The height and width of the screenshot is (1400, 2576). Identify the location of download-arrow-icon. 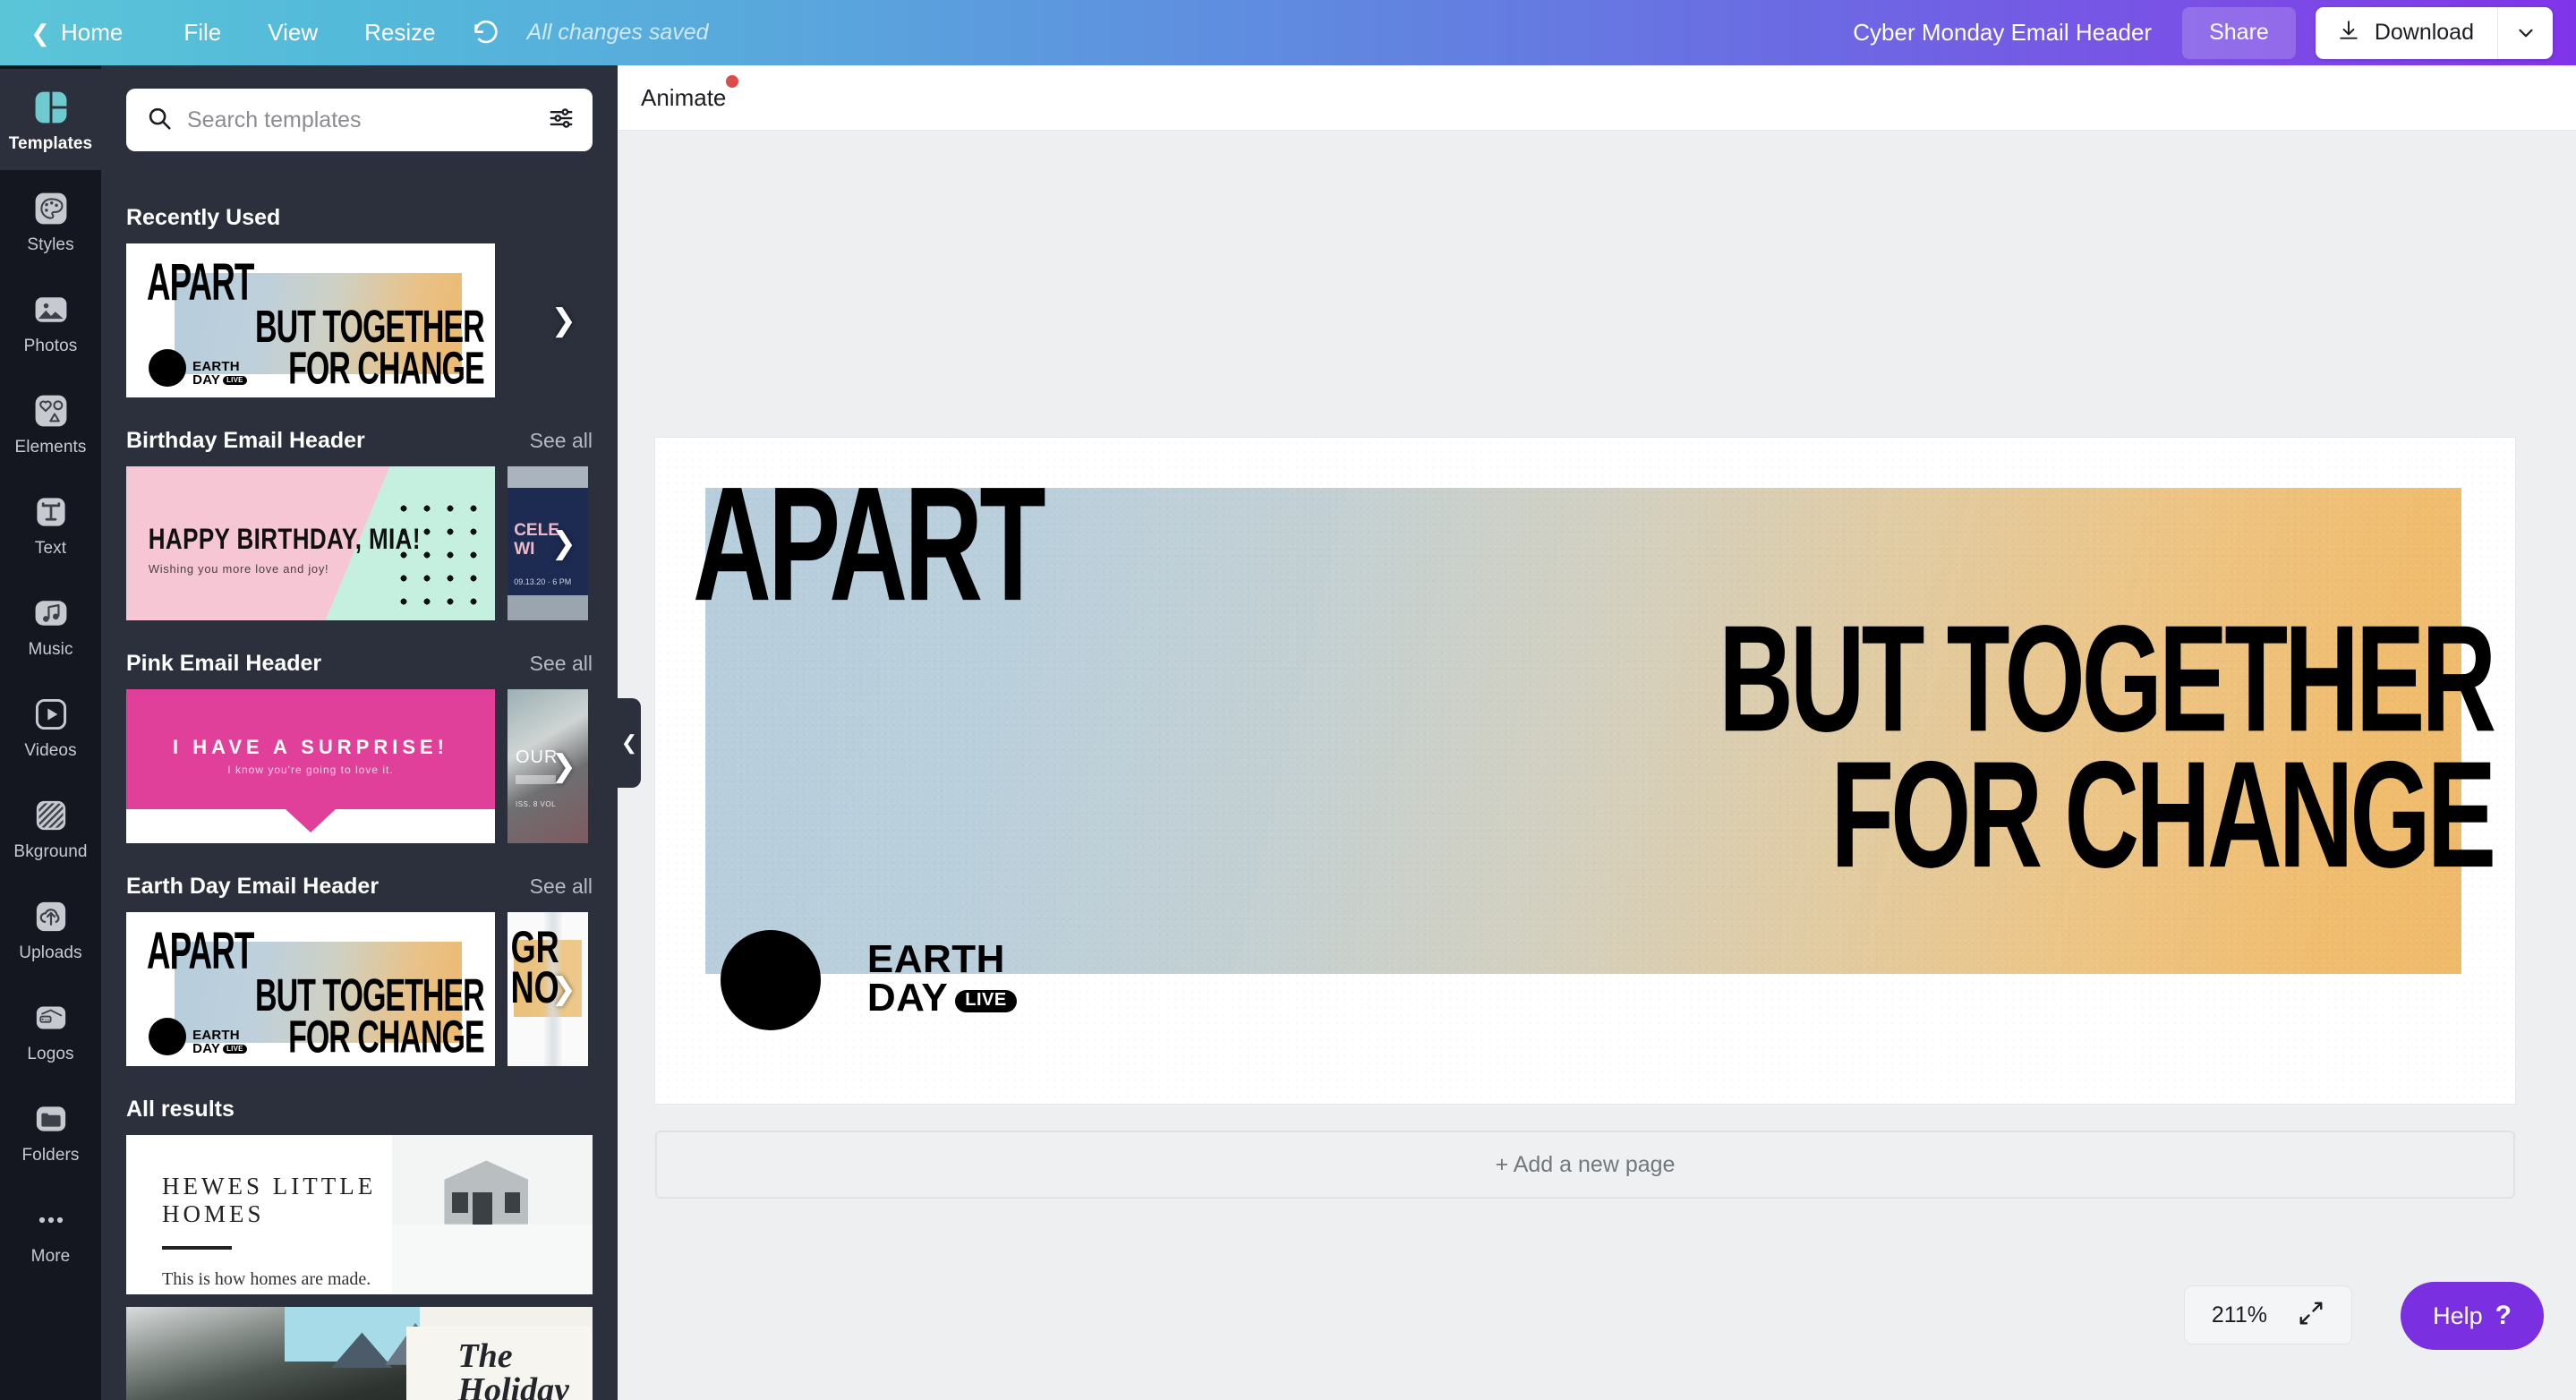
(2348, 32).